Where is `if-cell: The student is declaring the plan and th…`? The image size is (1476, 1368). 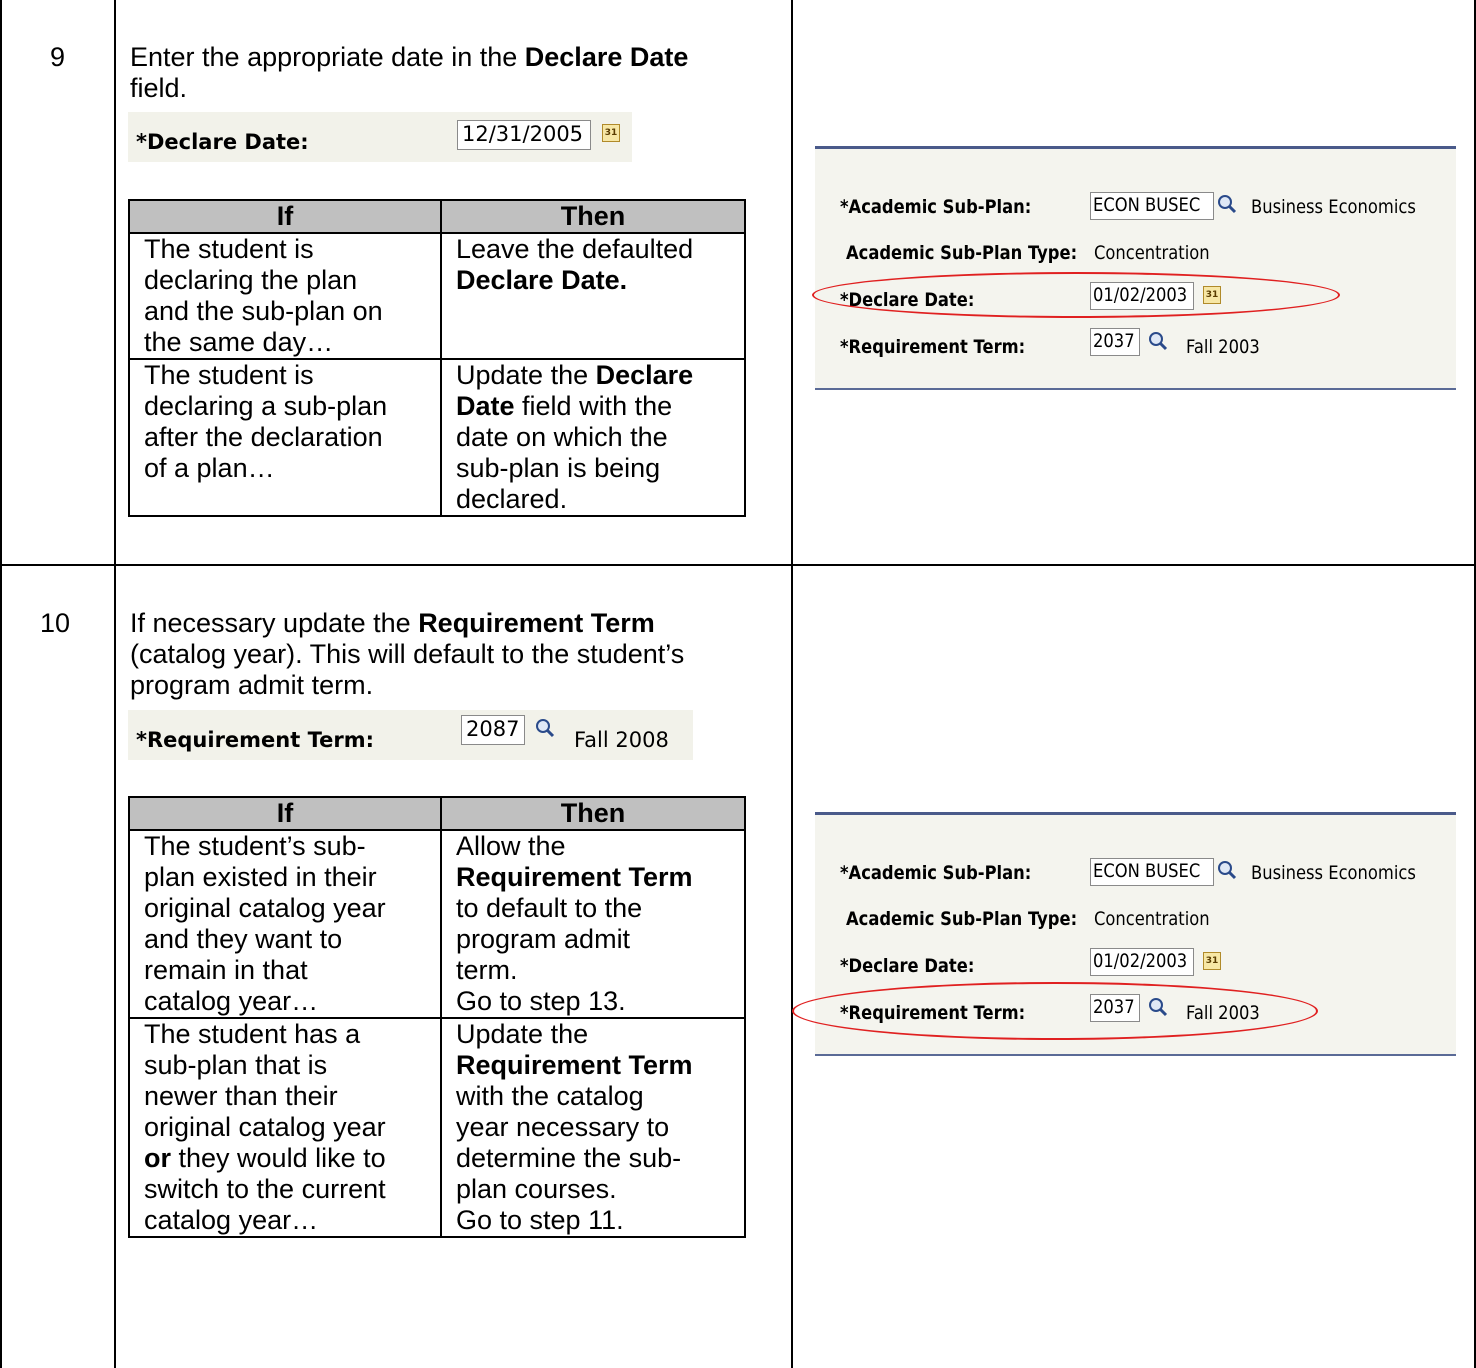
if-cell: The student is declaring the plan and th… is located at coordinates (285, 296).